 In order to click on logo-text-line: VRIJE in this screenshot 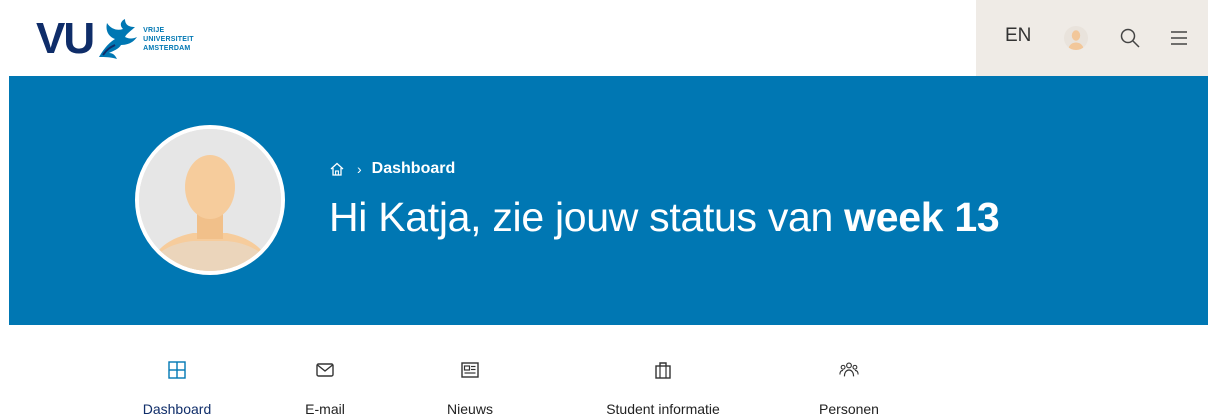, I will do `click(154, 30)`.